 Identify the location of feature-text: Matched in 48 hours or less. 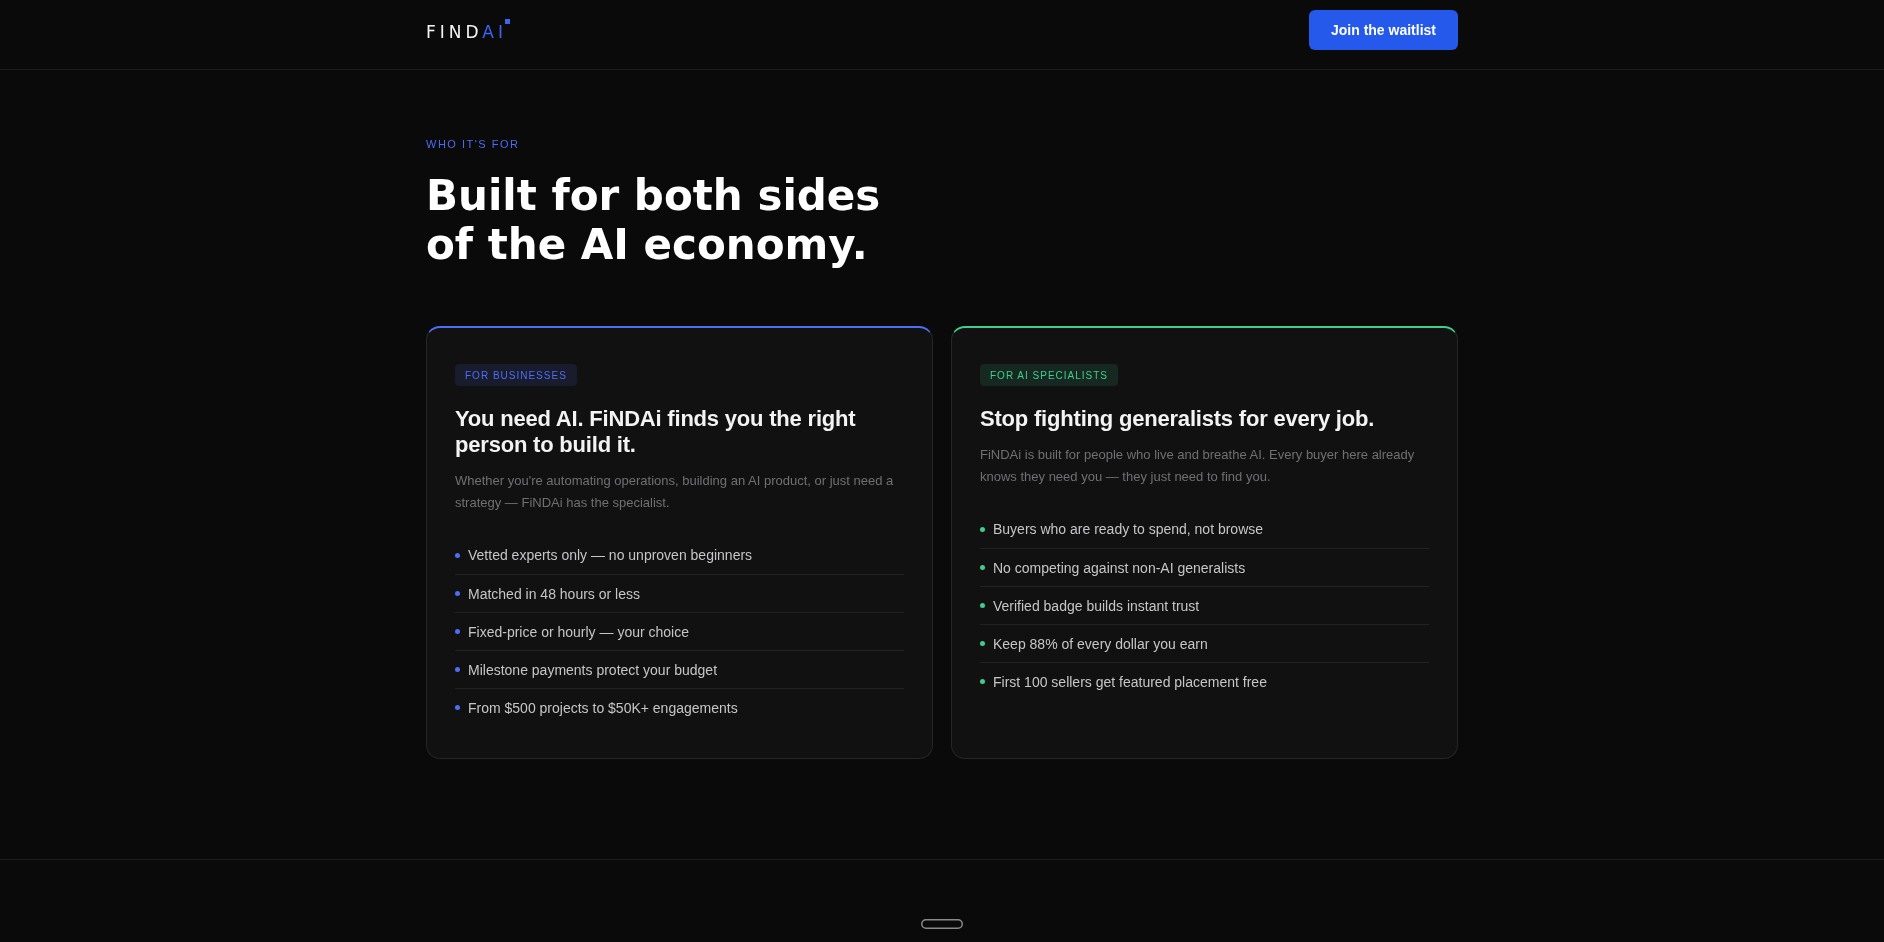
(554, 593).